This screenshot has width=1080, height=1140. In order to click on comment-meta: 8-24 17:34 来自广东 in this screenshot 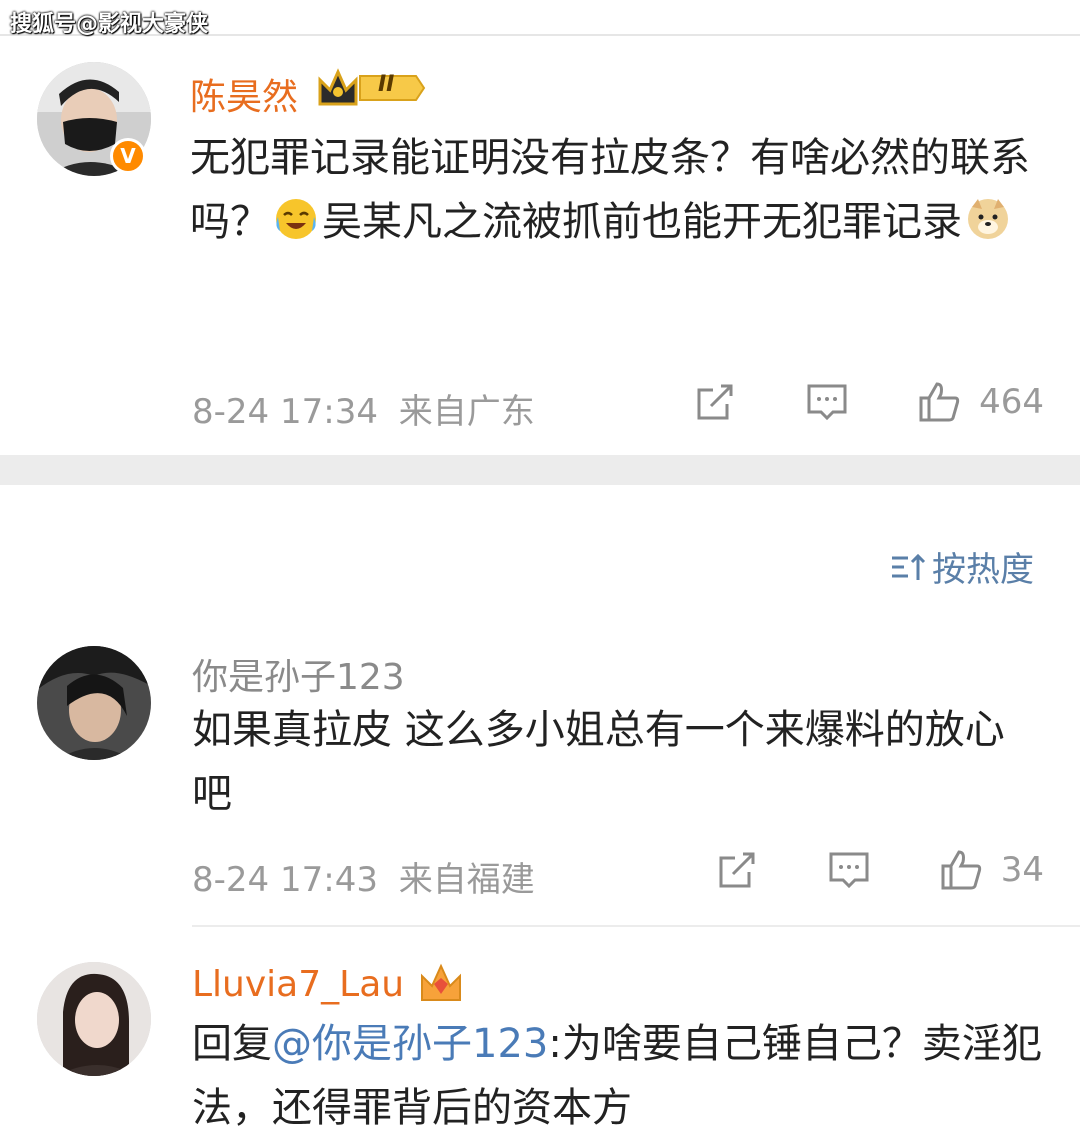, I will do `click(363, 408)`.